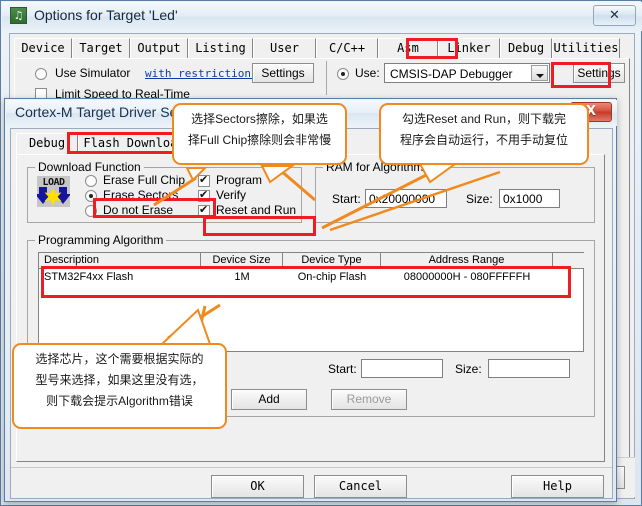 This screenshot has width=642, height=506. What do you see at coordinates (119, 359) in the screenshot?
I see `callout-algorithm-line-1: 选择芯片，这个需要根据实际的` at bounding box center [119, 359].